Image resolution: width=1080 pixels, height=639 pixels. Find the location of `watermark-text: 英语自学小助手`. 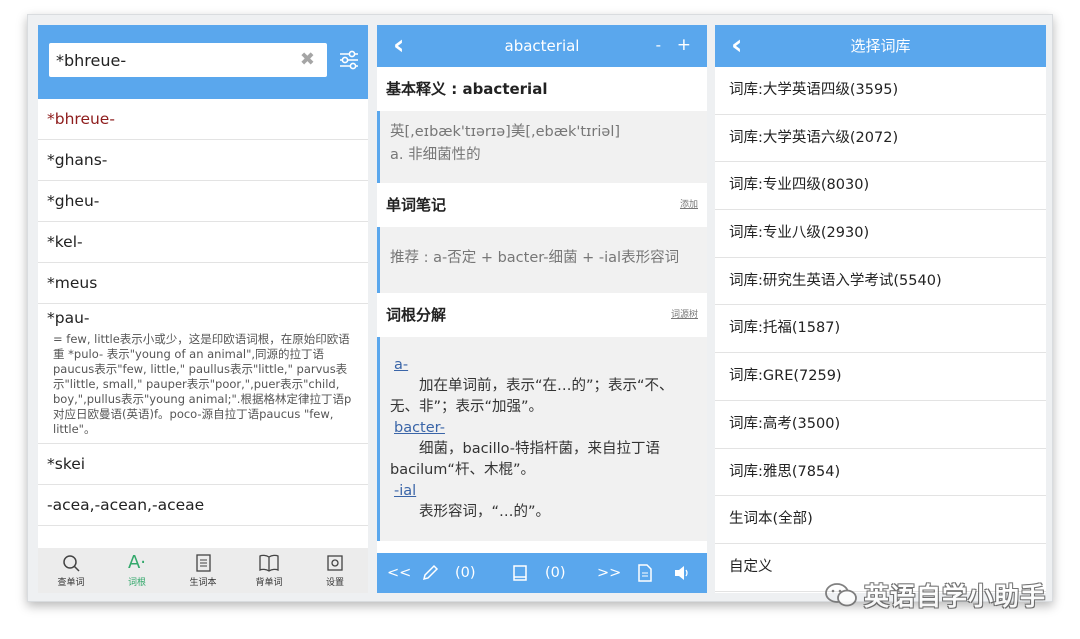

watermark-text: 英语自学小助手 is located at coordinates (954, 596).